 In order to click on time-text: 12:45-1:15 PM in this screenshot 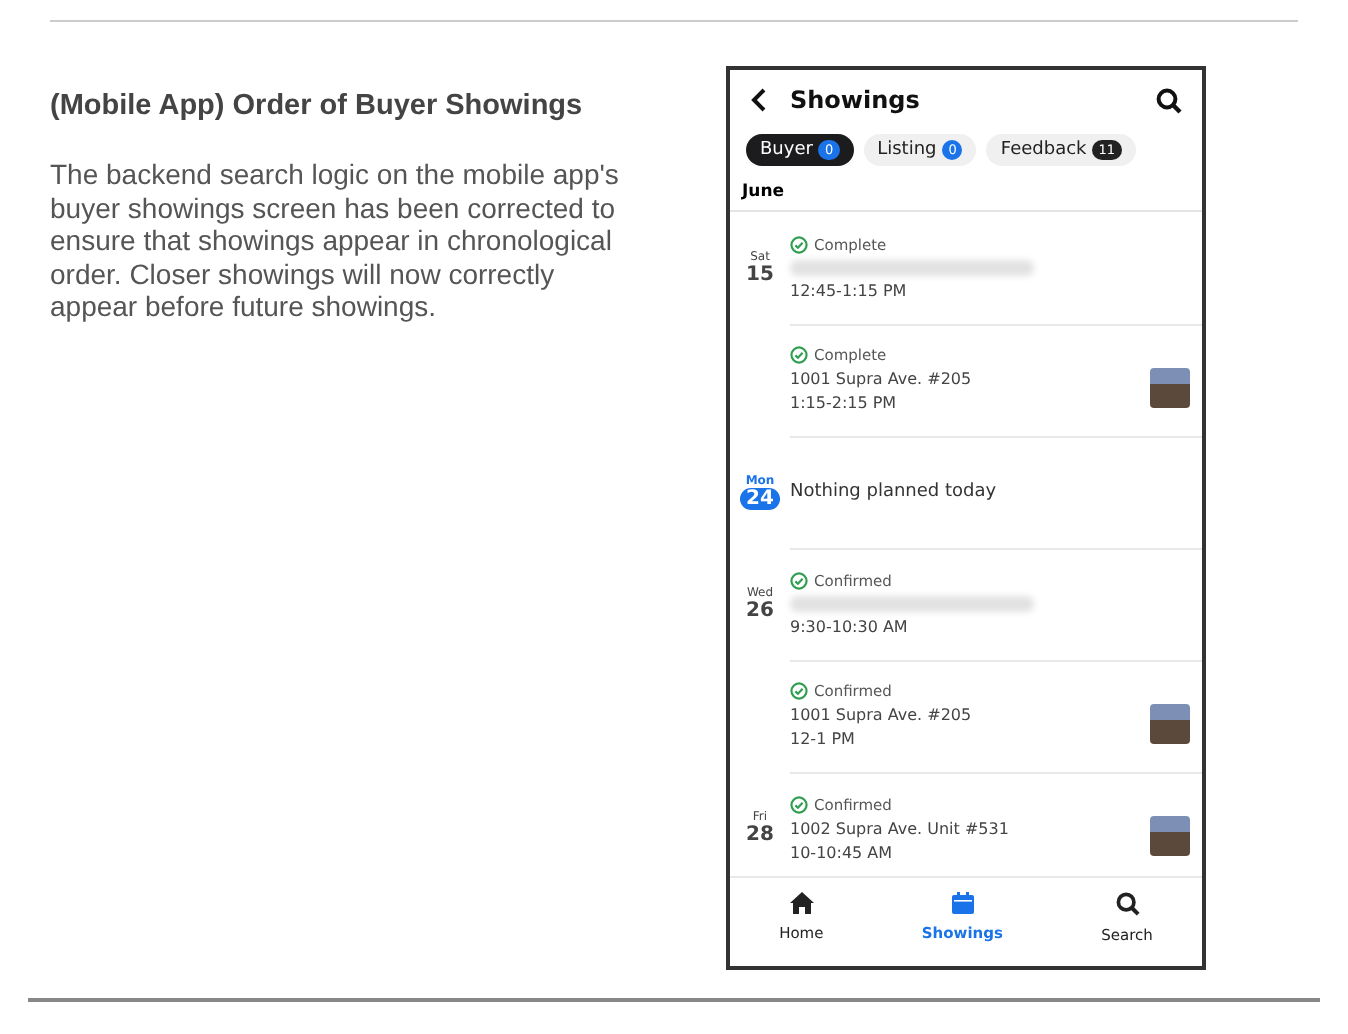, I will do `click(849, 290)`.